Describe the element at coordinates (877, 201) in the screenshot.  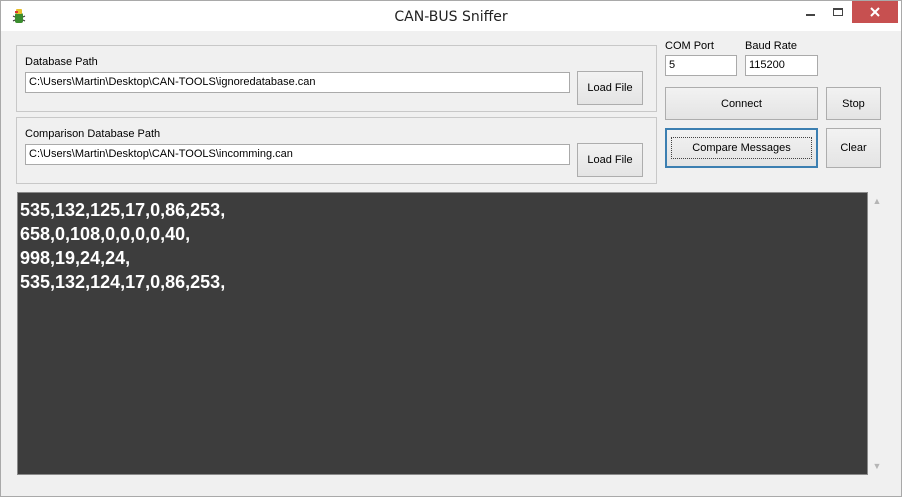
I see `scroll-up-arrow-icon: ▲` at that location.